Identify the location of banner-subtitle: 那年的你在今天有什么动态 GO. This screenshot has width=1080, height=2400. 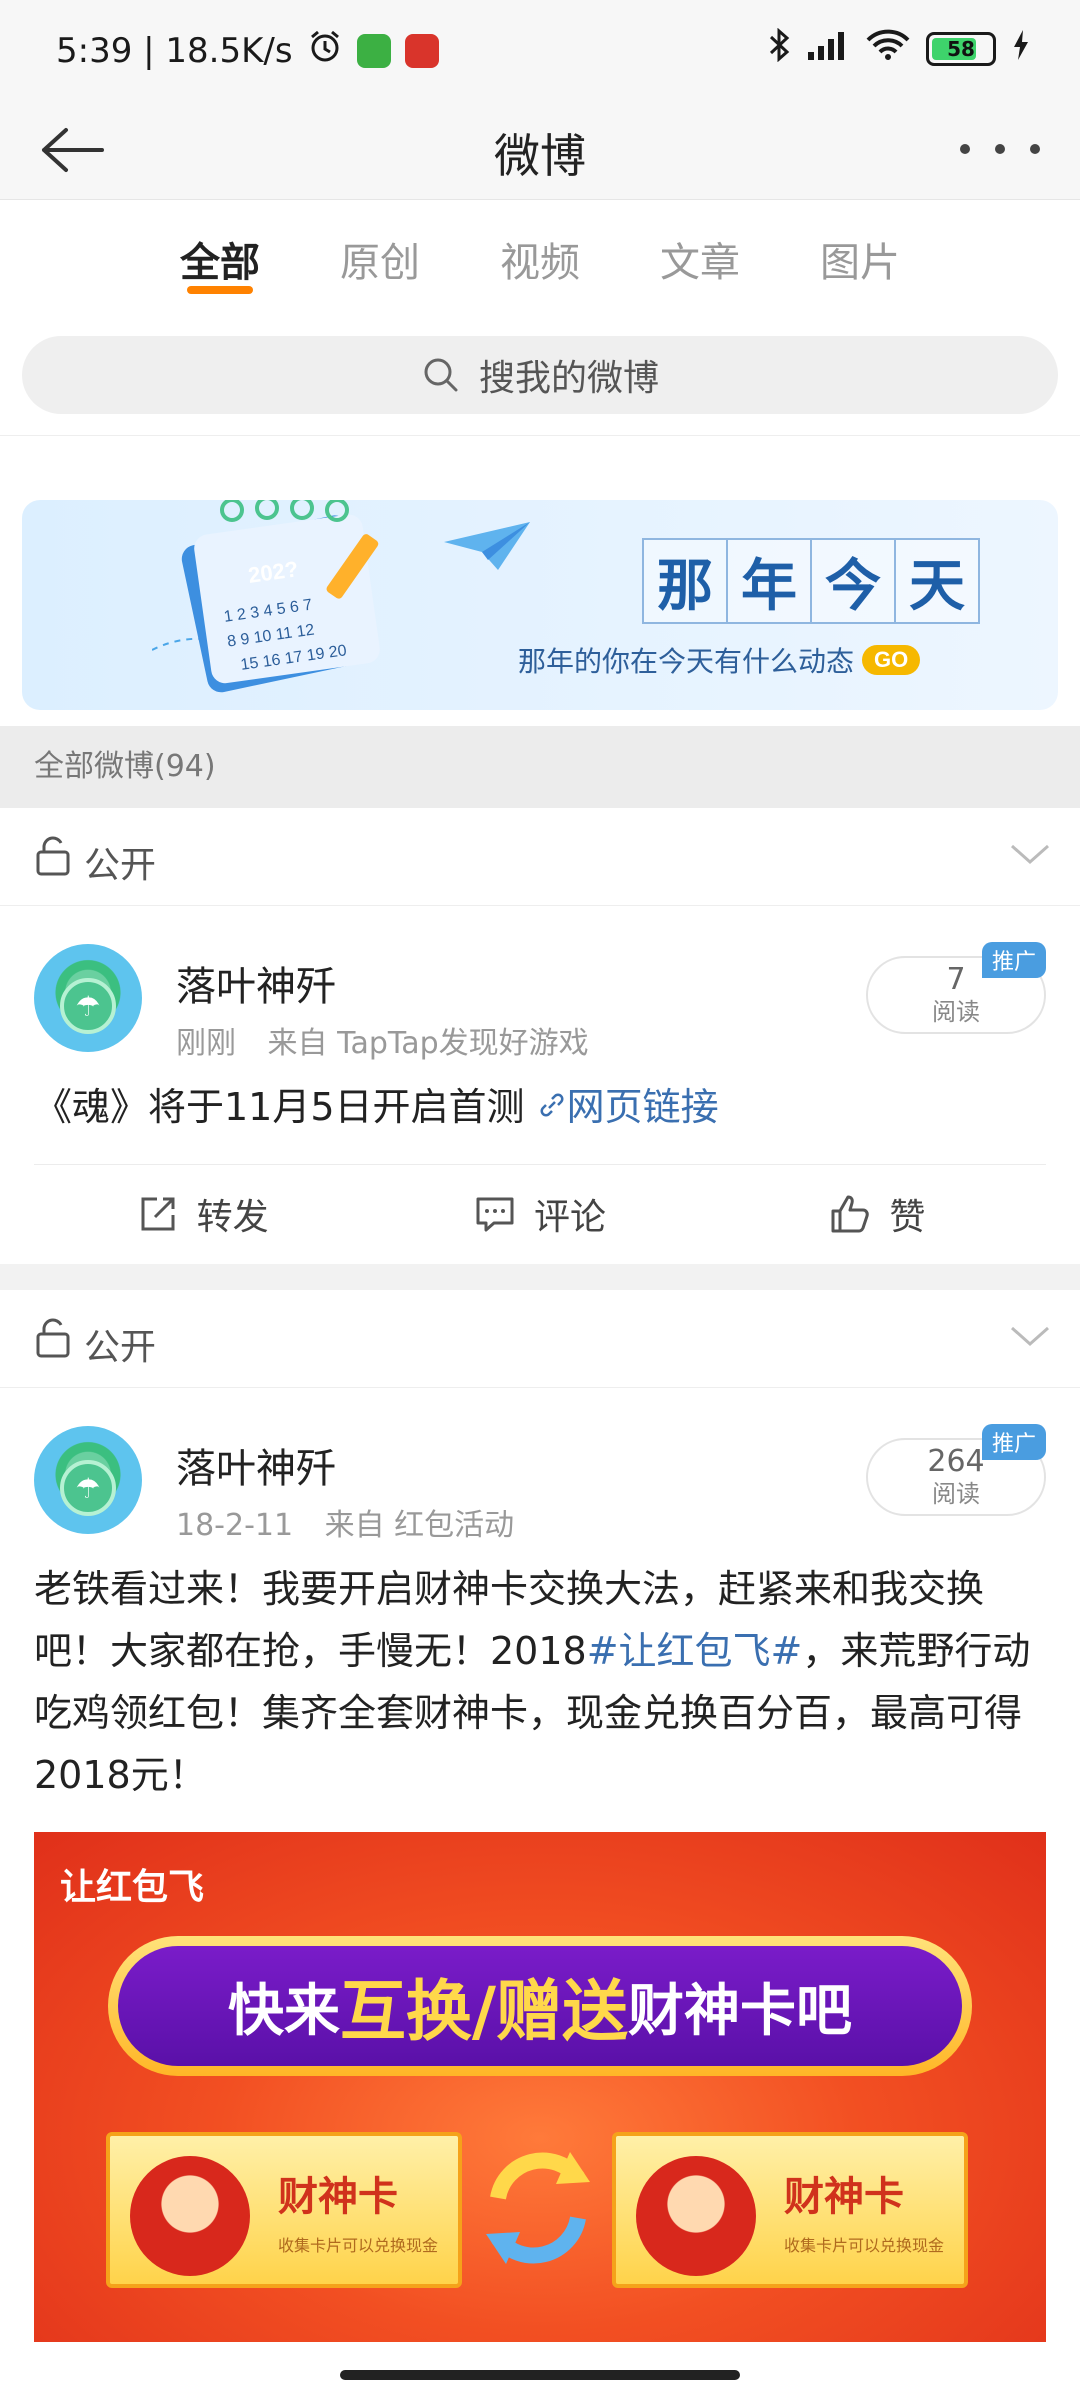
(719, 660).